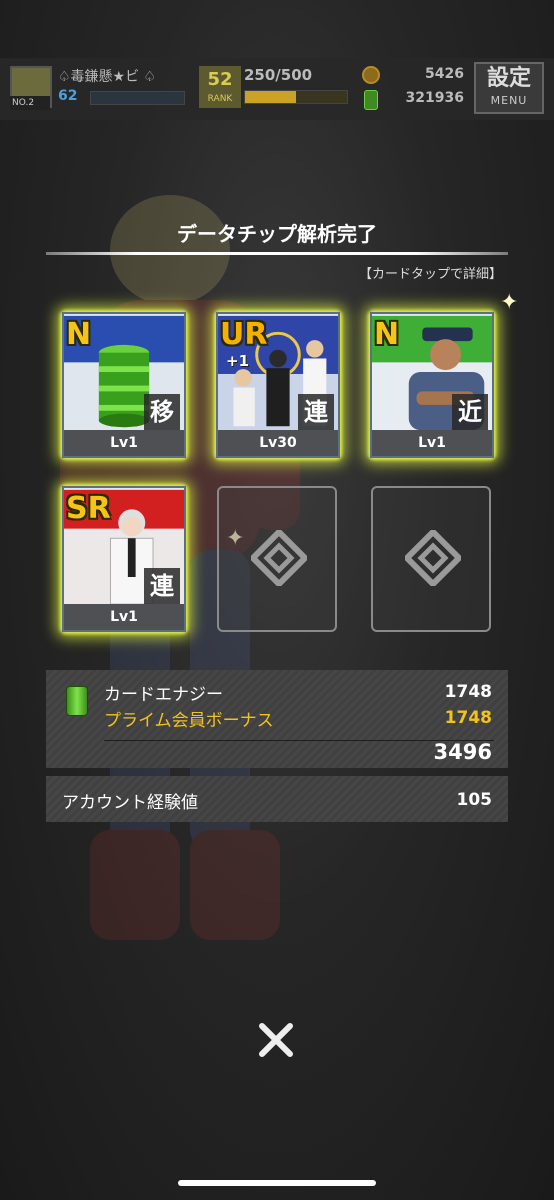 Image resolution: width=554 pixels, height=1200 pixels. What do you see at coordinates (277, 799) in the screenshot?
I see `exp-reward-panel: アカウント経験値 105` at bounding box center [277, 799].